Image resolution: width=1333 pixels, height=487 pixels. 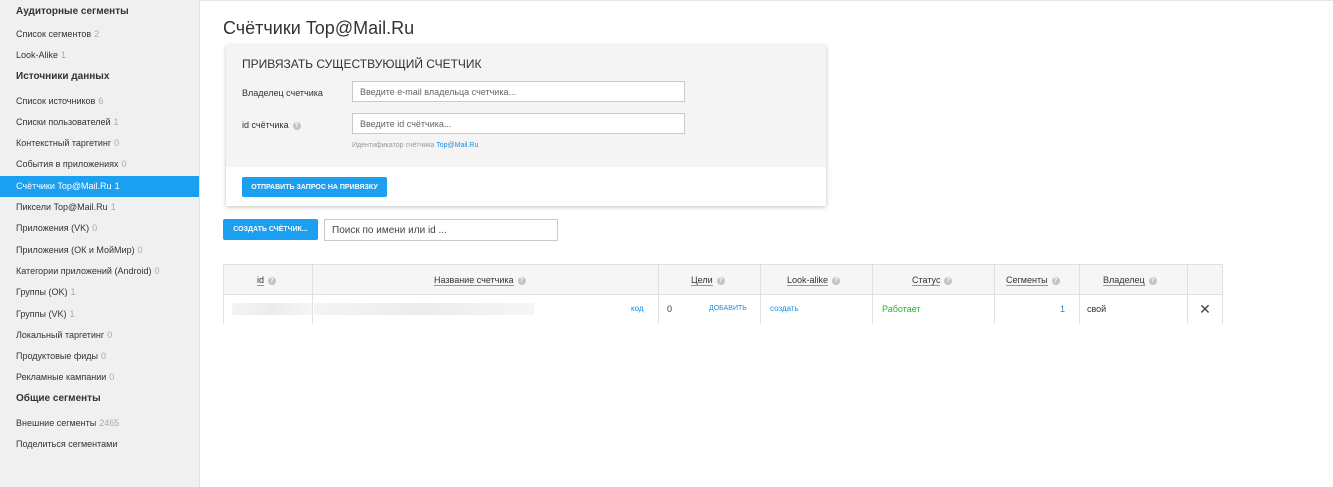 What do you see at coordinates (1205, 309) in the screenshot?
I see `delete-icon: ✕` at bounding box center [1205, 309].